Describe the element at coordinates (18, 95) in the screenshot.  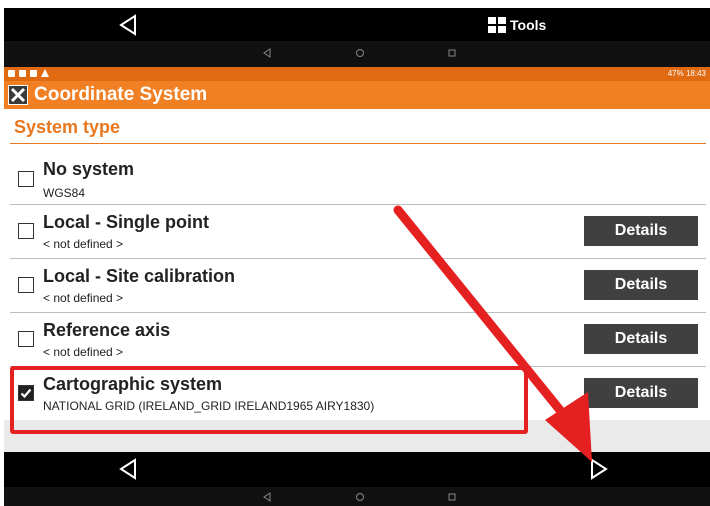
I see `app-logo-icon` at that location.